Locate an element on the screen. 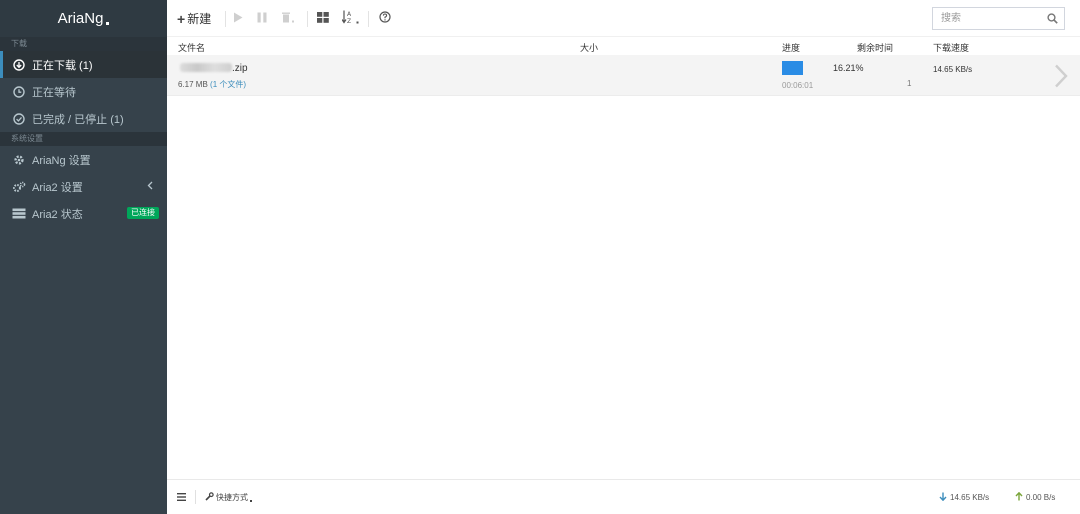 The image size is (1080, 514). svg-text: Z is located at coordinates (349, 21).